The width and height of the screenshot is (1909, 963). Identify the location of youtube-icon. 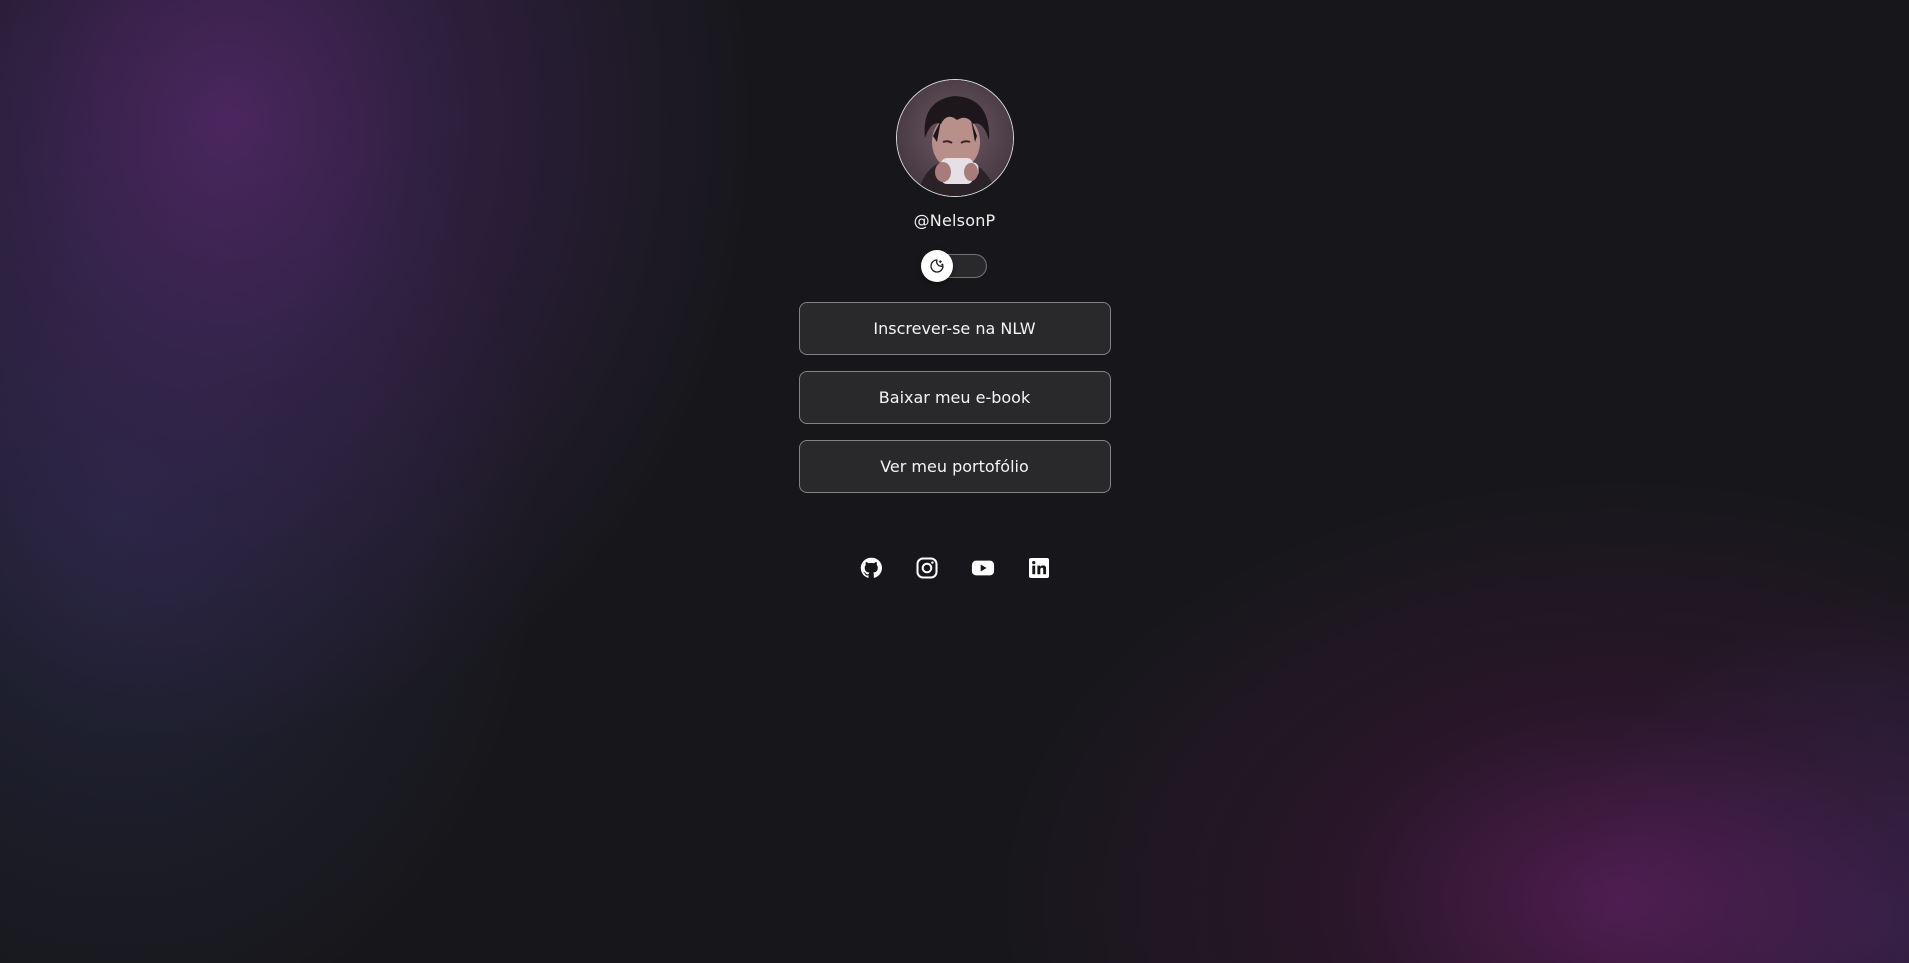
(982, 568).